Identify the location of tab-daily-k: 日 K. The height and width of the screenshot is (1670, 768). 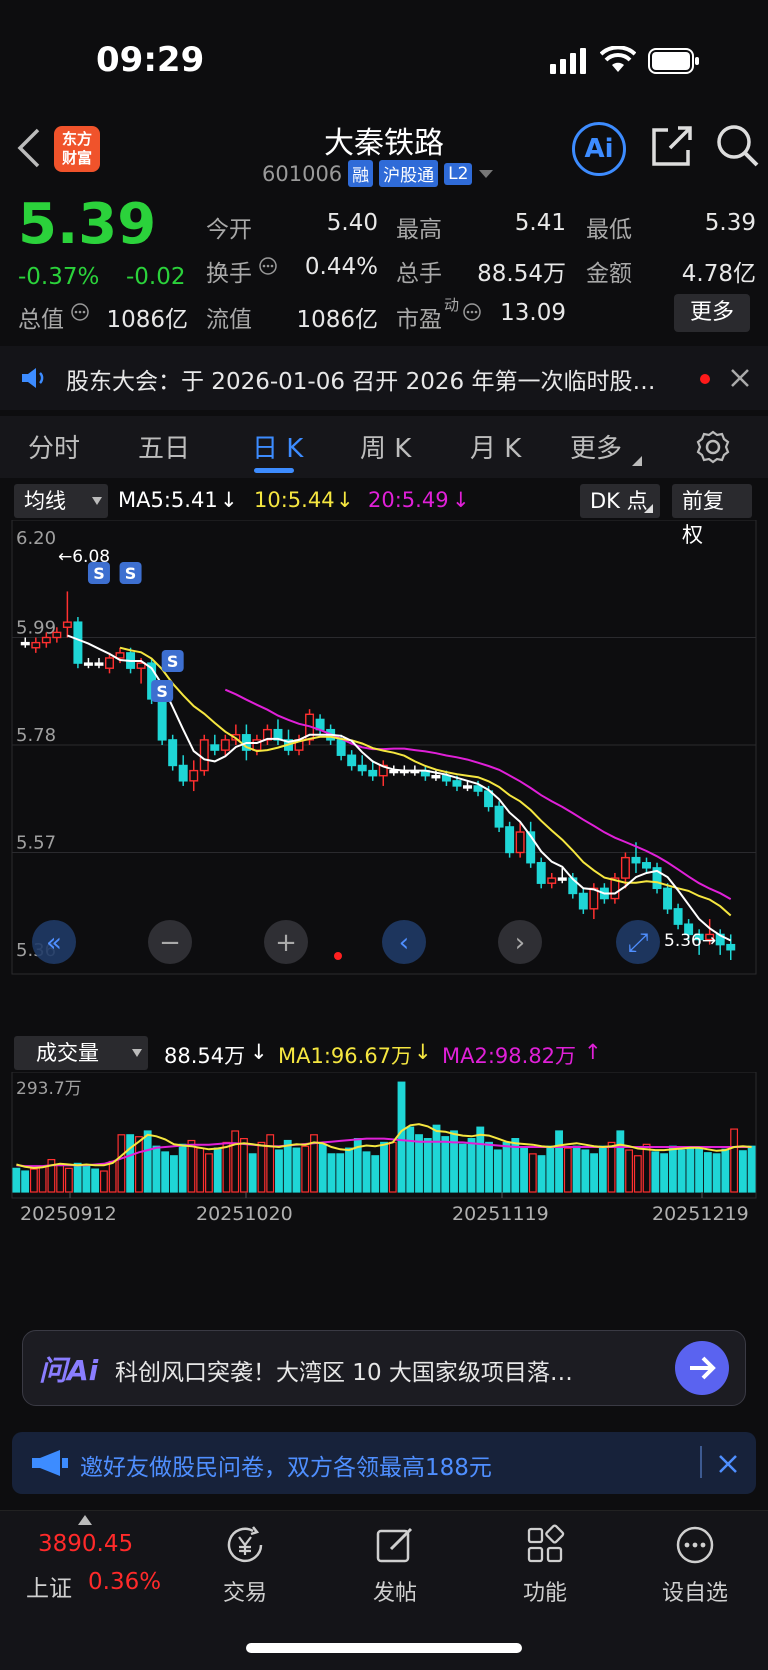
(277, 446).